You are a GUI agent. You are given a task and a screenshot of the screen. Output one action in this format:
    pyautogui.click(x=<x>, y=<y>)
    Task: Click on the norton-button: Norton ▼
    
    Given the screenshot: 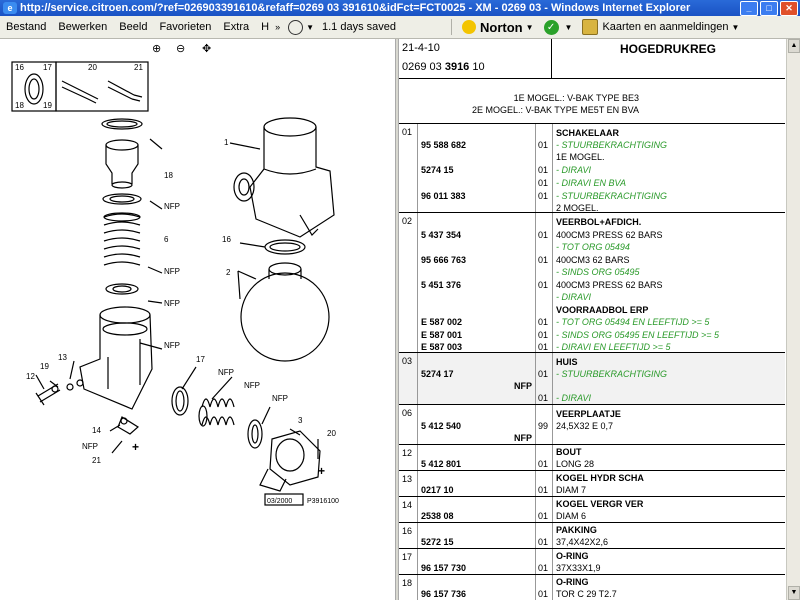 What is the action you would take?
    pyautogui.click(x=498, y=27)
    